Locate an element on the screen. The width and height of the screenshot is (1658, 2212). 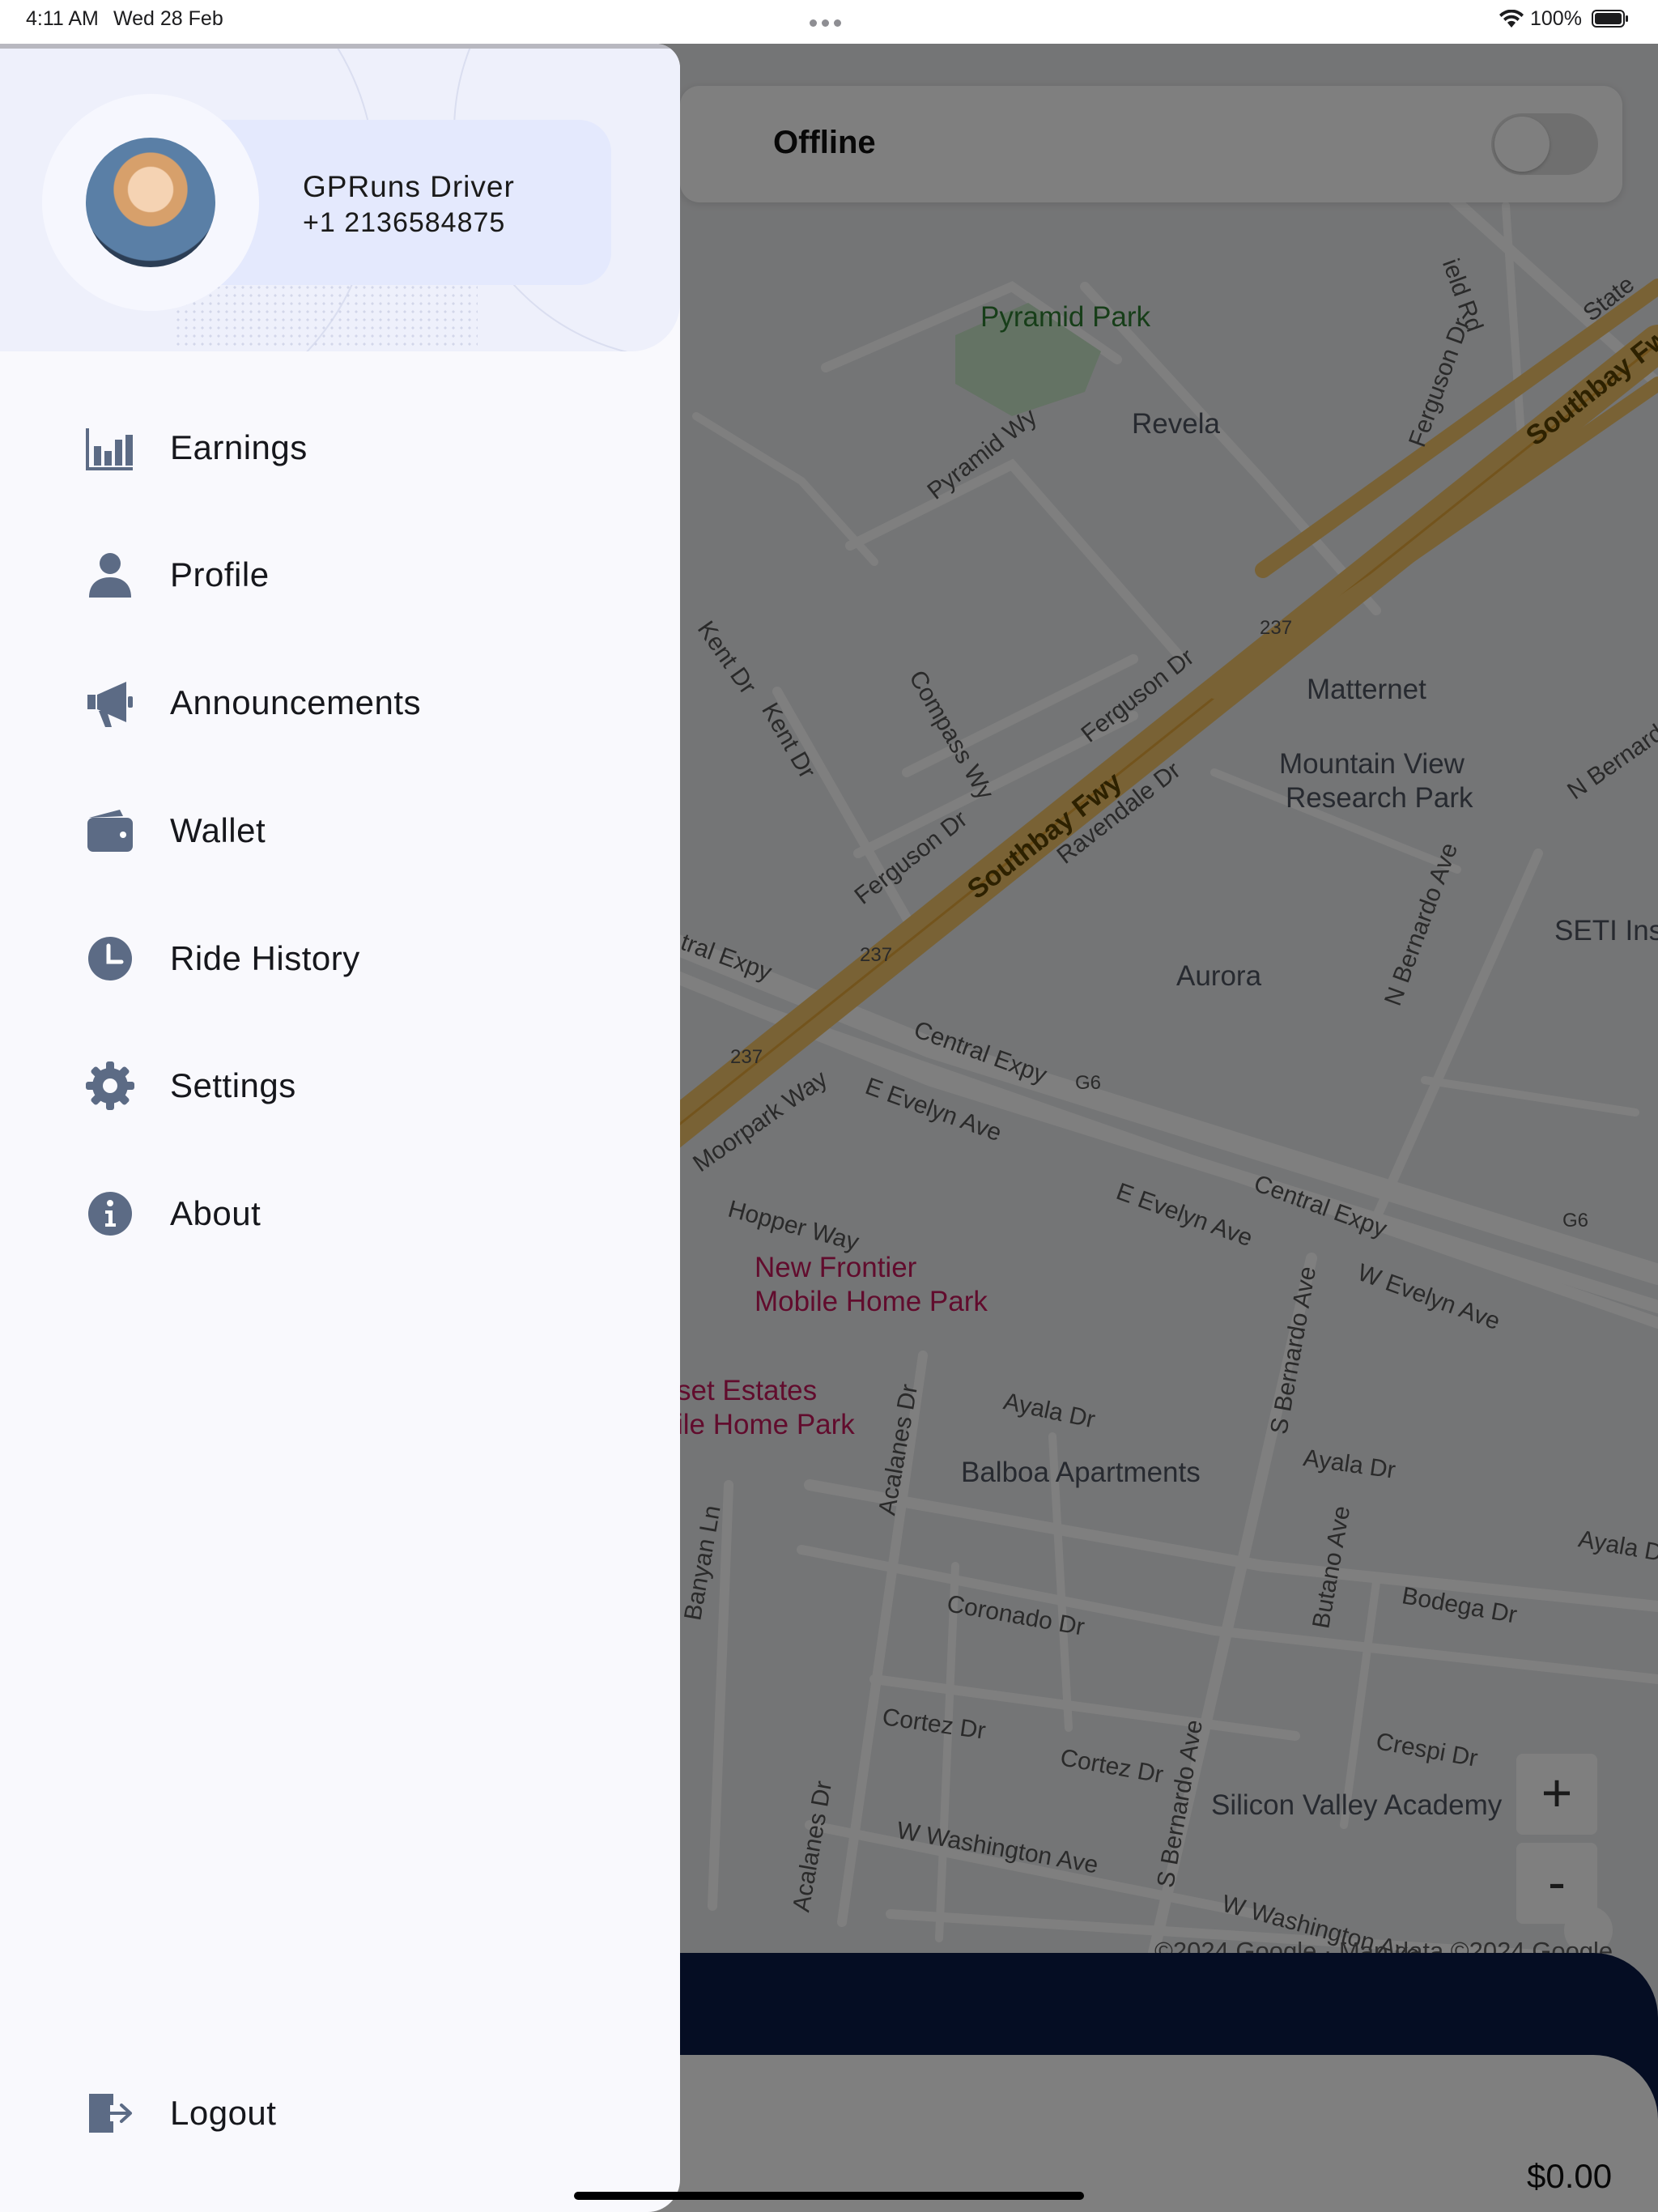
menu-label: Earnings is located at coordinates (239, 447).